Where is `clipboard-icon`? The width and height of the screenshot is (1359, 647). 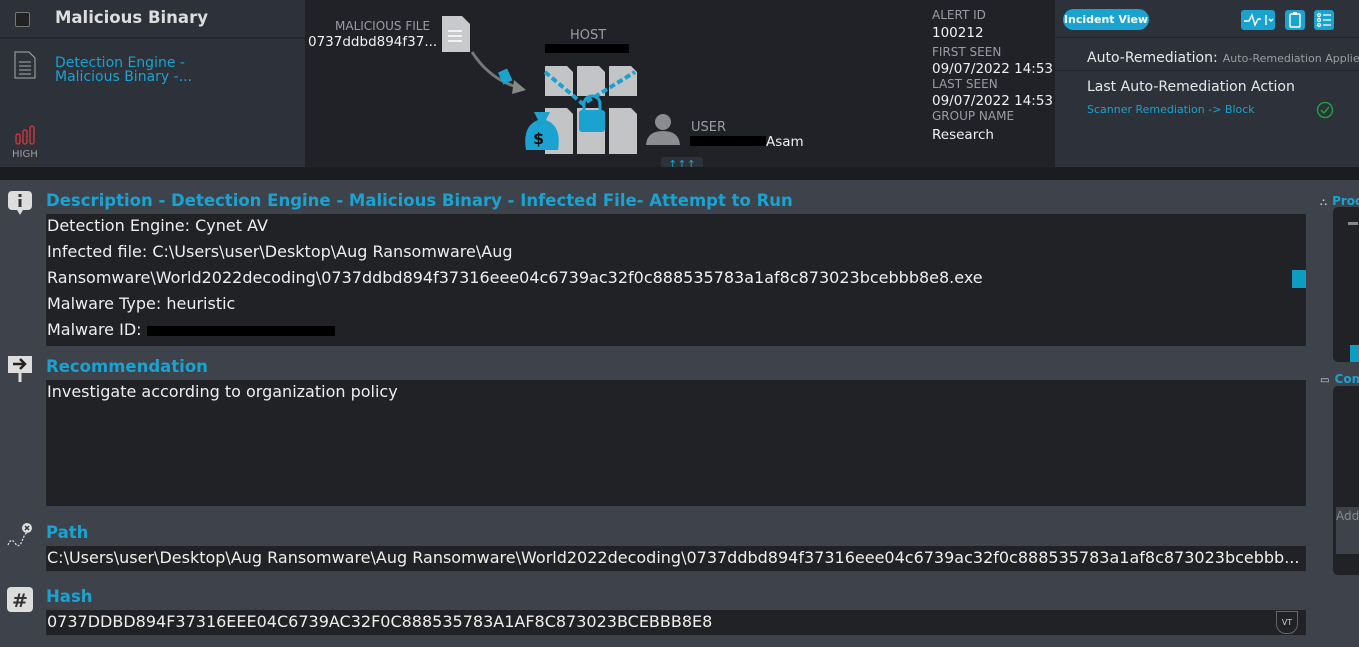 clipboard-icon is located at coordinates (1295, 20).